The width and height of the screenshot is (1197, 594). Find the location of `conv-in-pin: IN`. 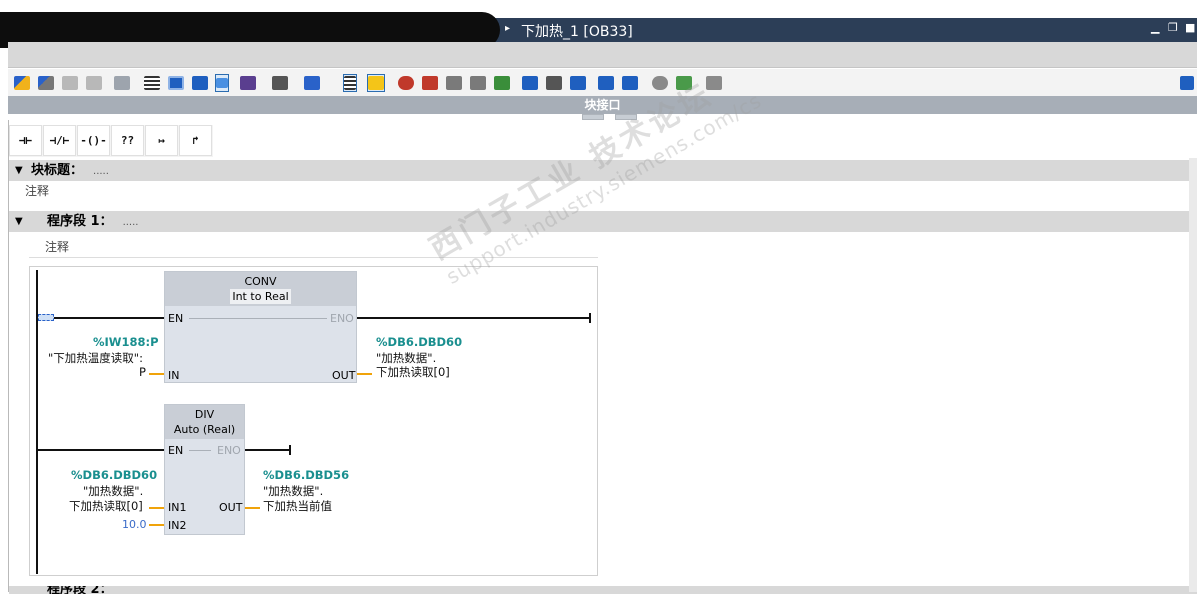

conv-in-pin: IN is located at coordinates (174, 375).